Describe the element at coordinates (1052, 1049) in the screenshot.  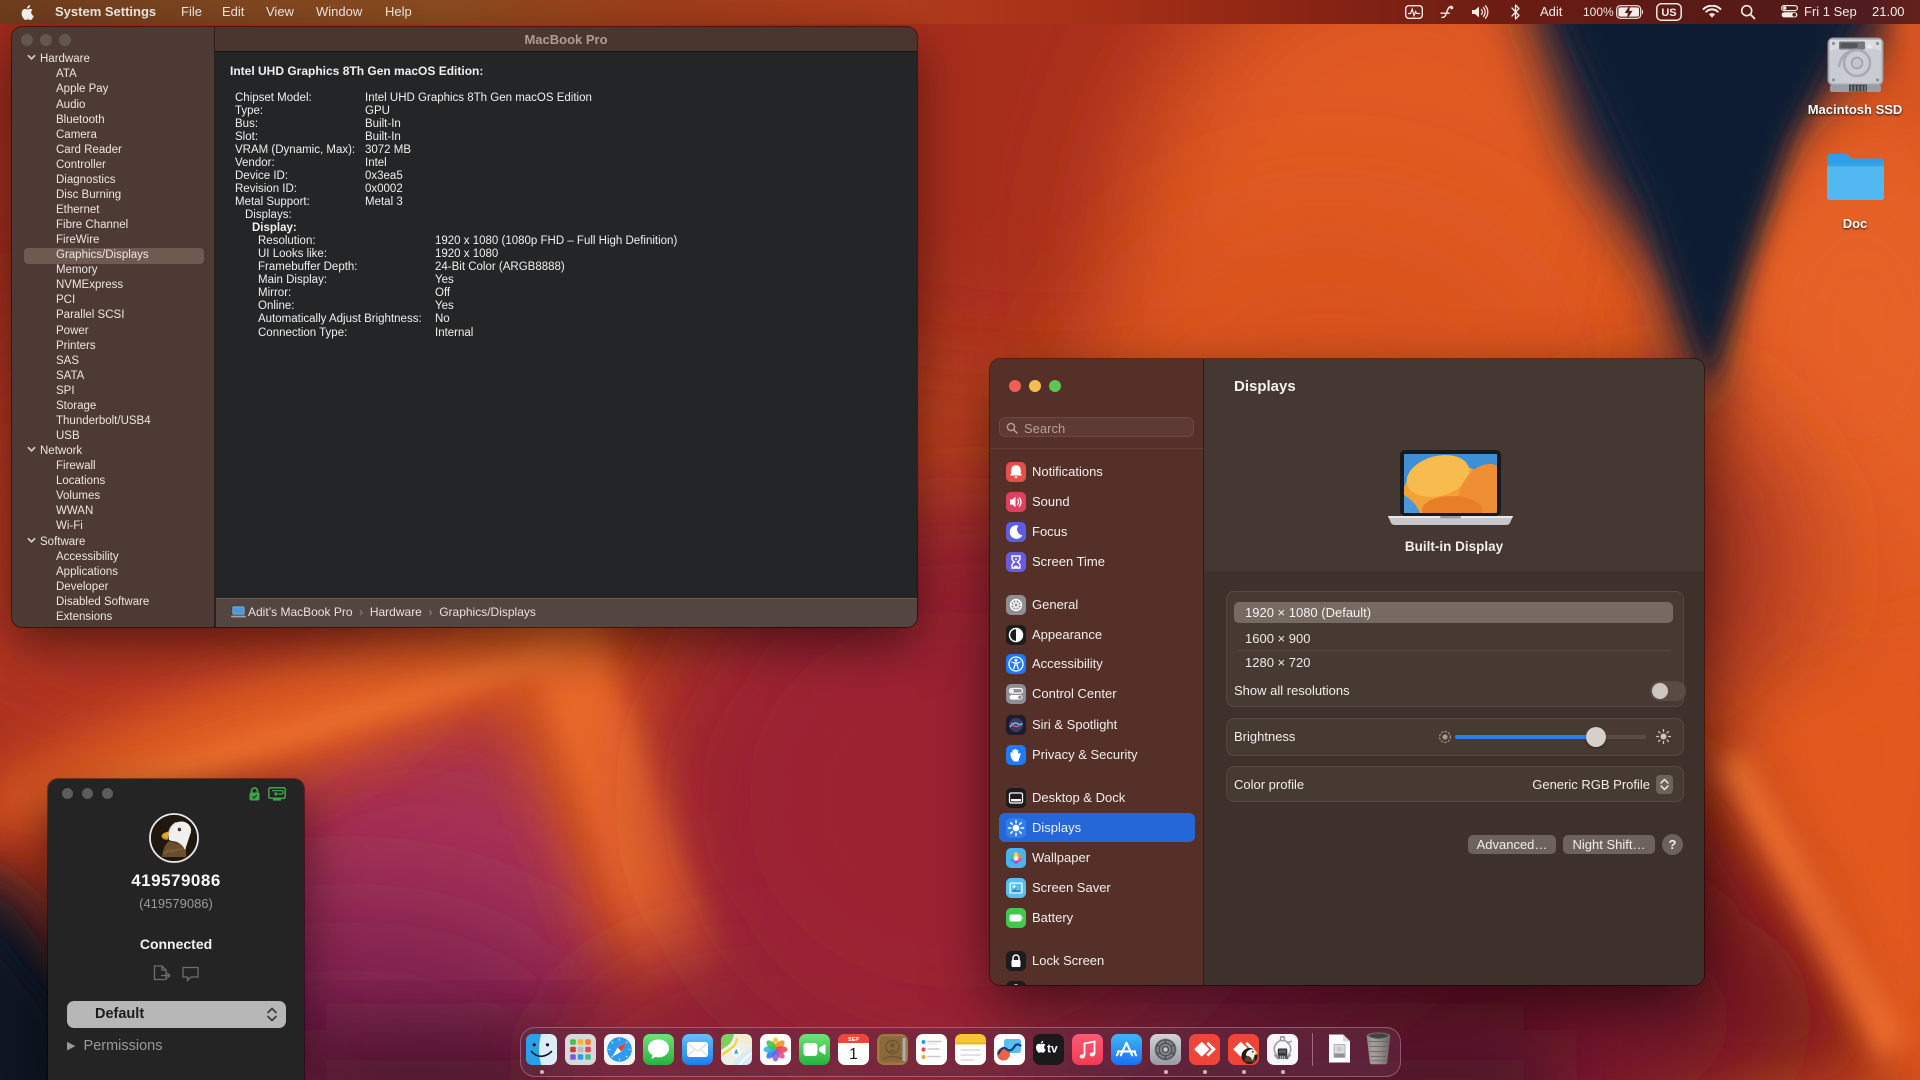
I see `svg-text: tv` at that location.